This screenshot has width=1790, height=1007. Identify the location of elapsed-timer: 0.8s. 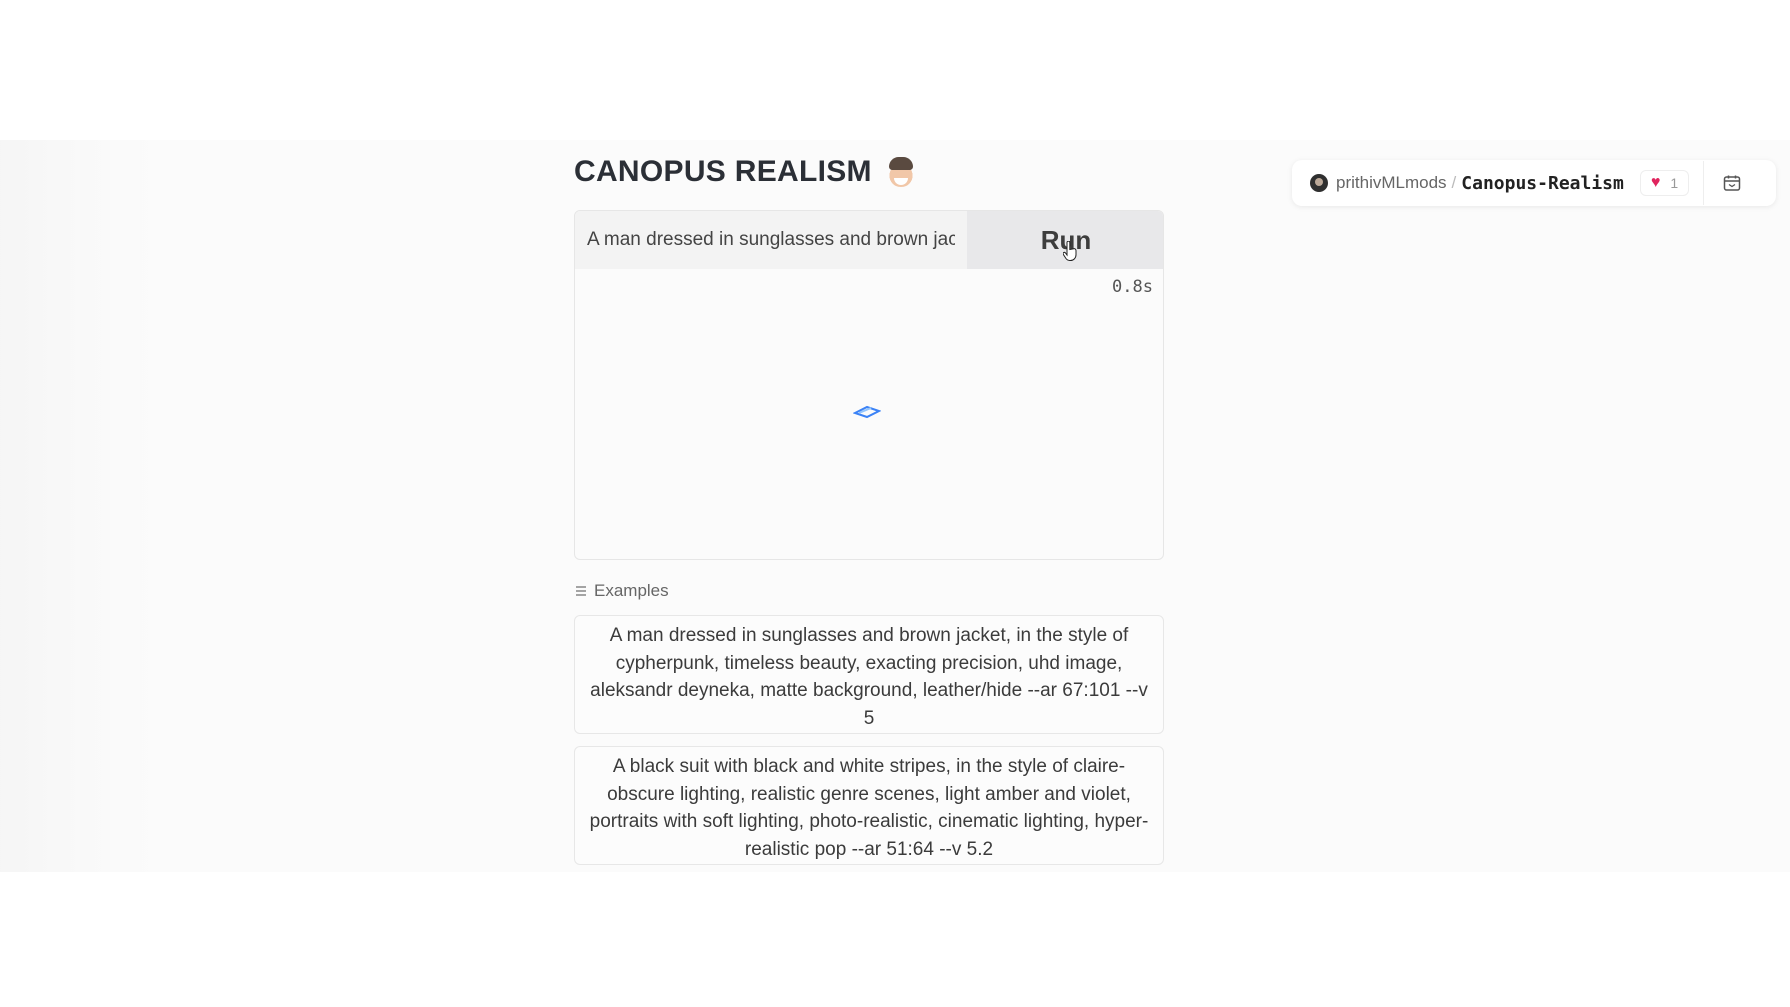
(1132, 287).